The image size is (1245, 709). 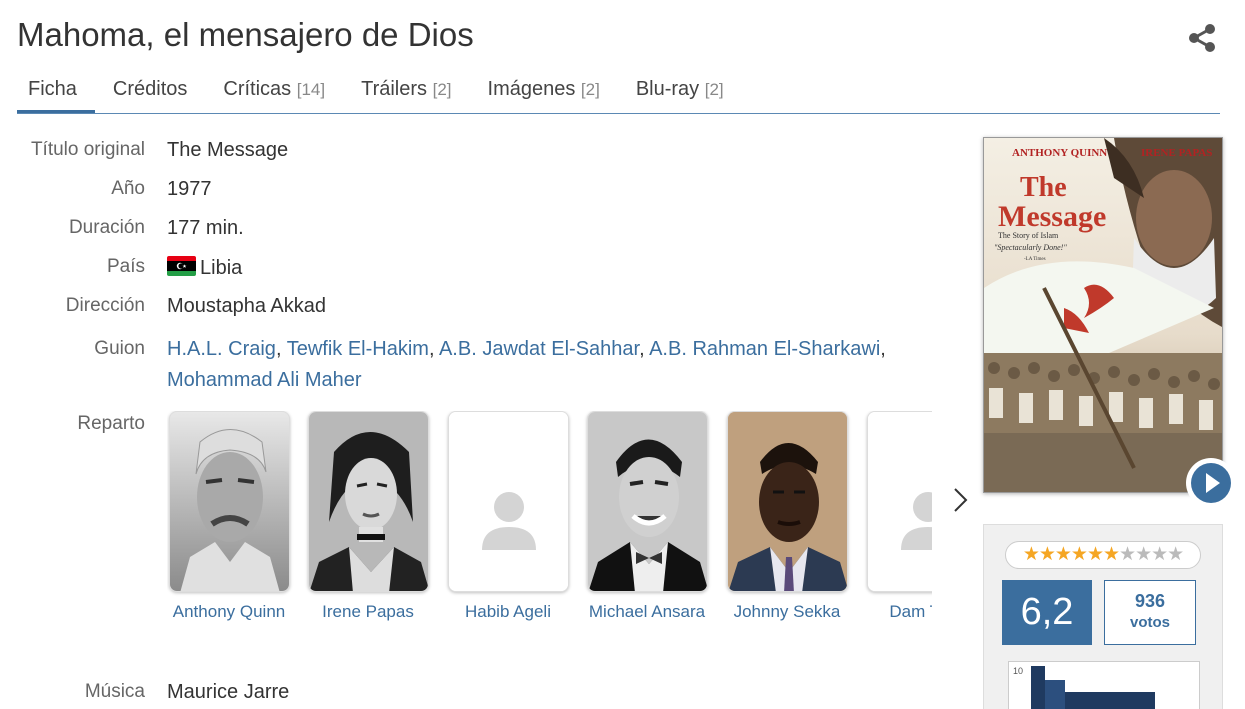 I want to click on cast-card: Anthony Quinn, so click(x=229, y=517).